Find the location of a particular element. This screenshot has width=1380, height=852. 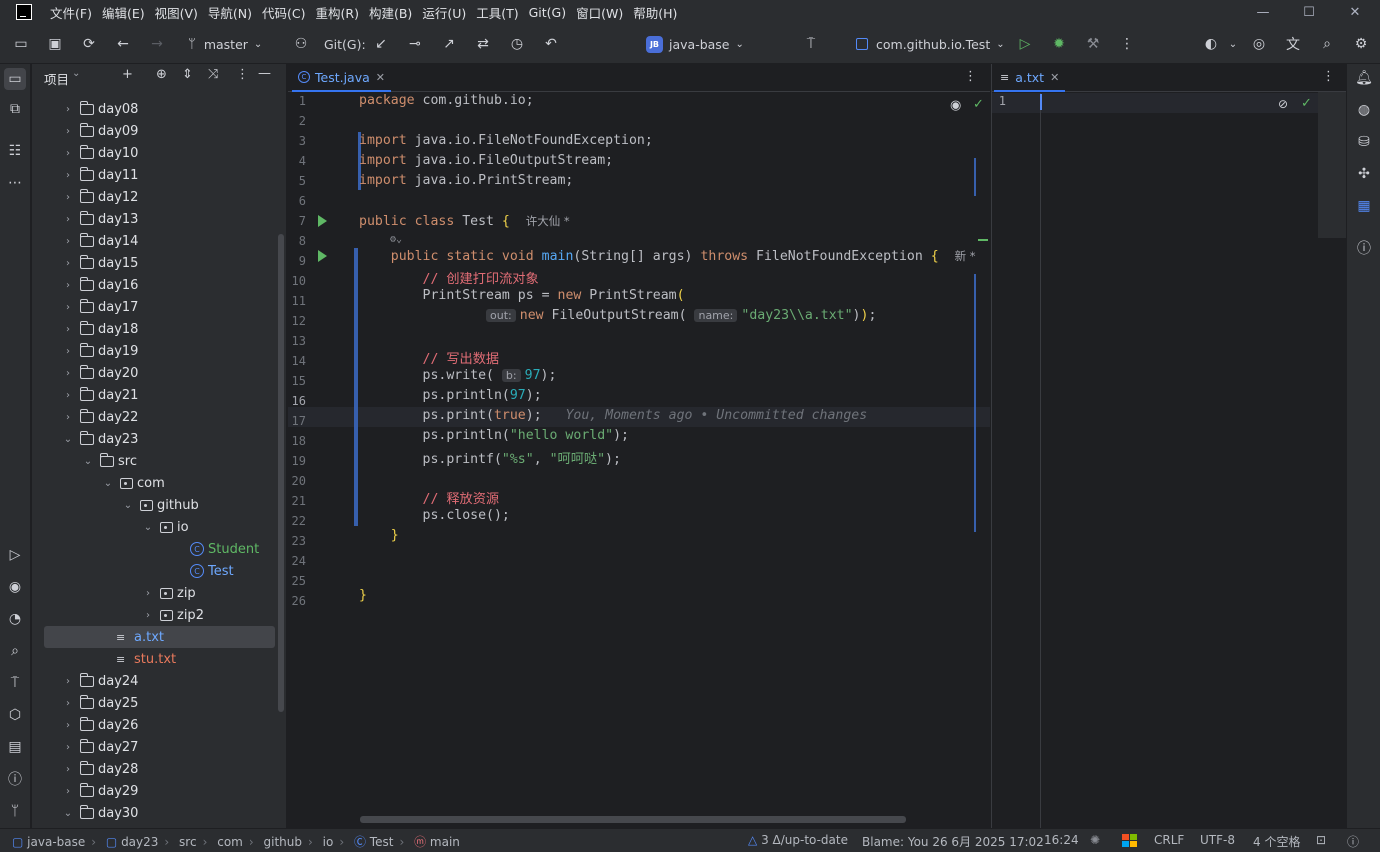

settings-gear-icon: ⚙ is located at coordinates (1361, 44).